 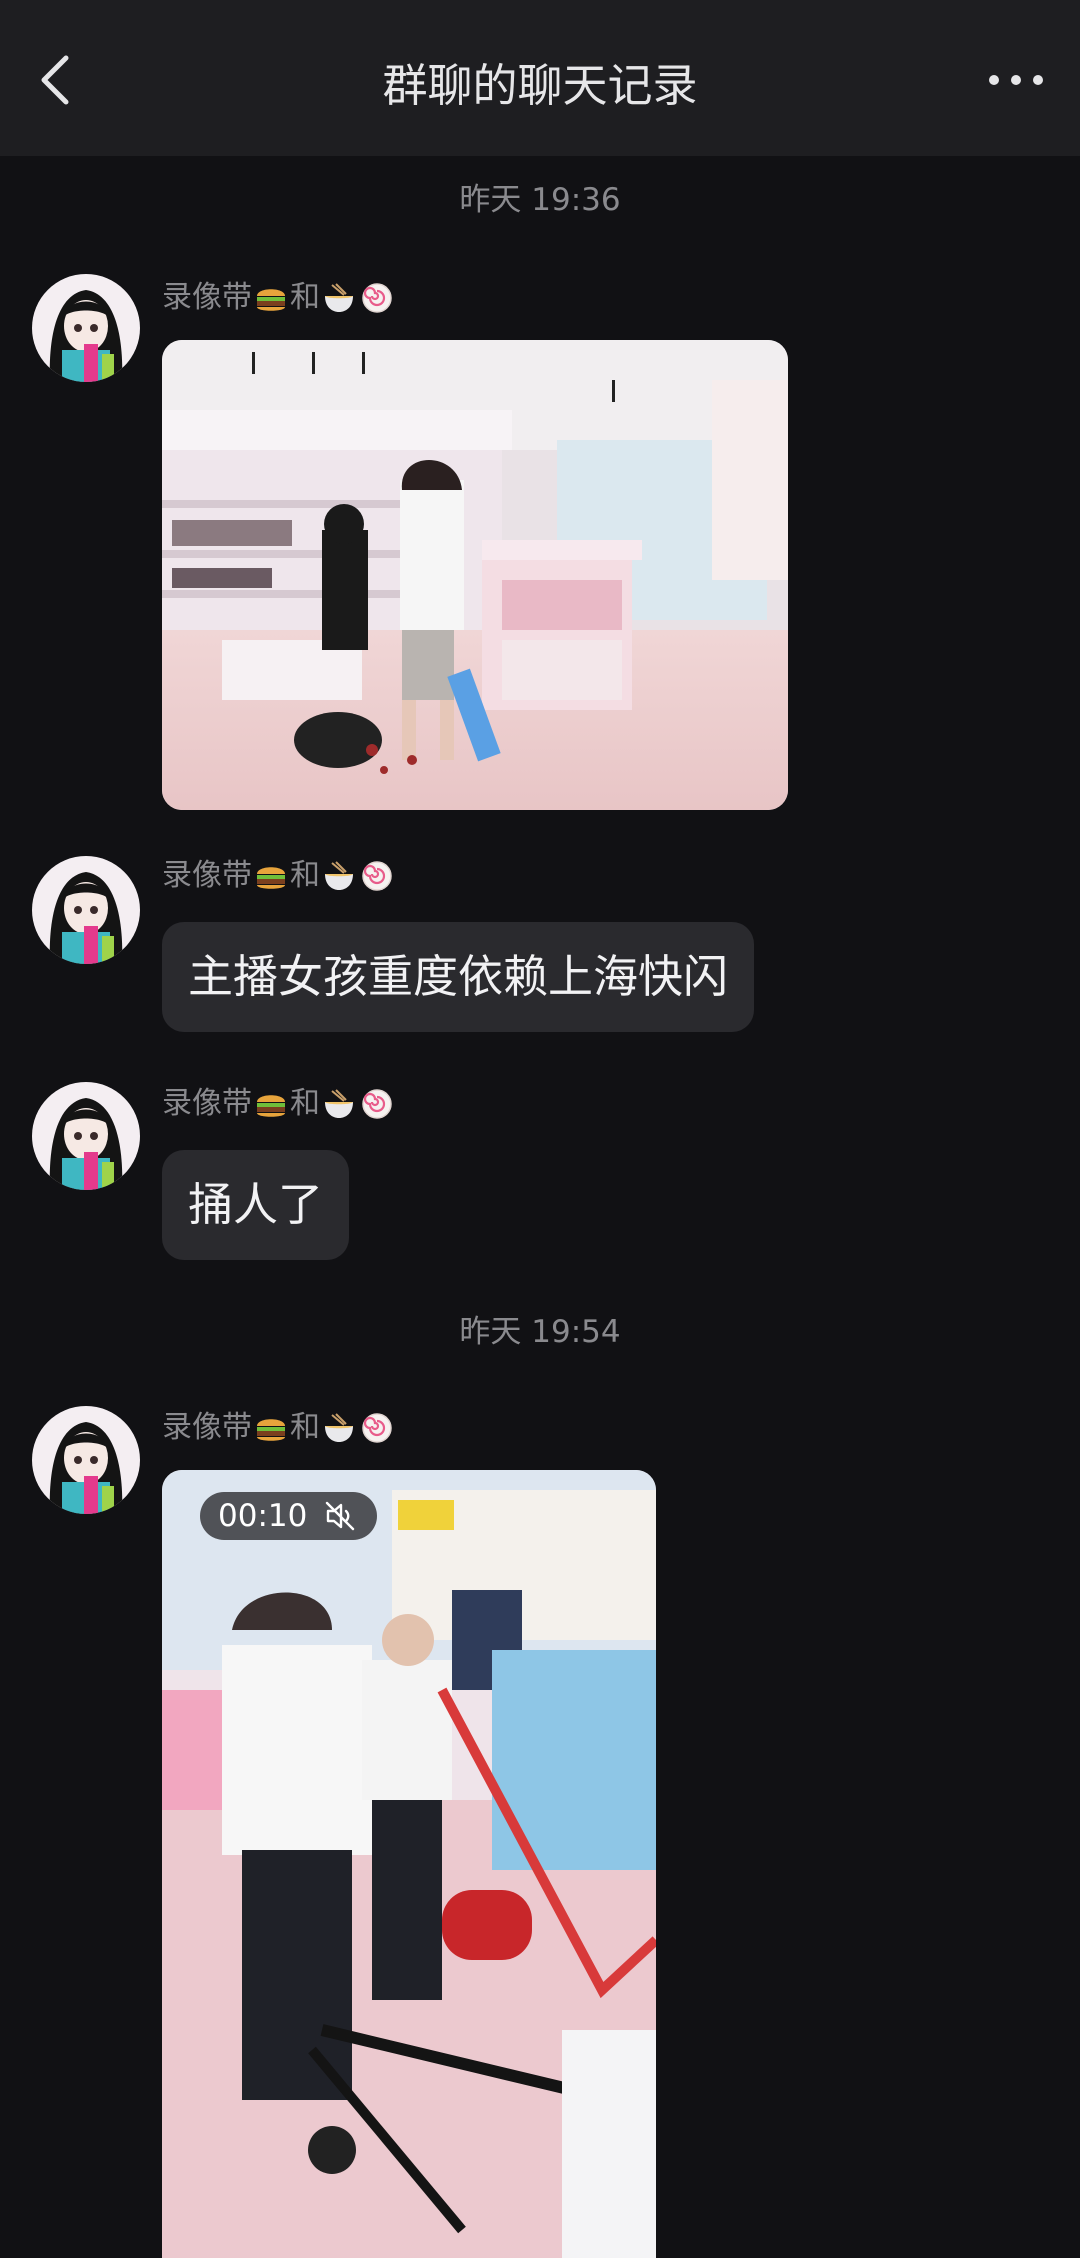 What do you see at coordinates (458, 977) in the screenshot?
I see `text-message: 主播女孩重度依赖上海快闪` at bounding box center [458, 977].